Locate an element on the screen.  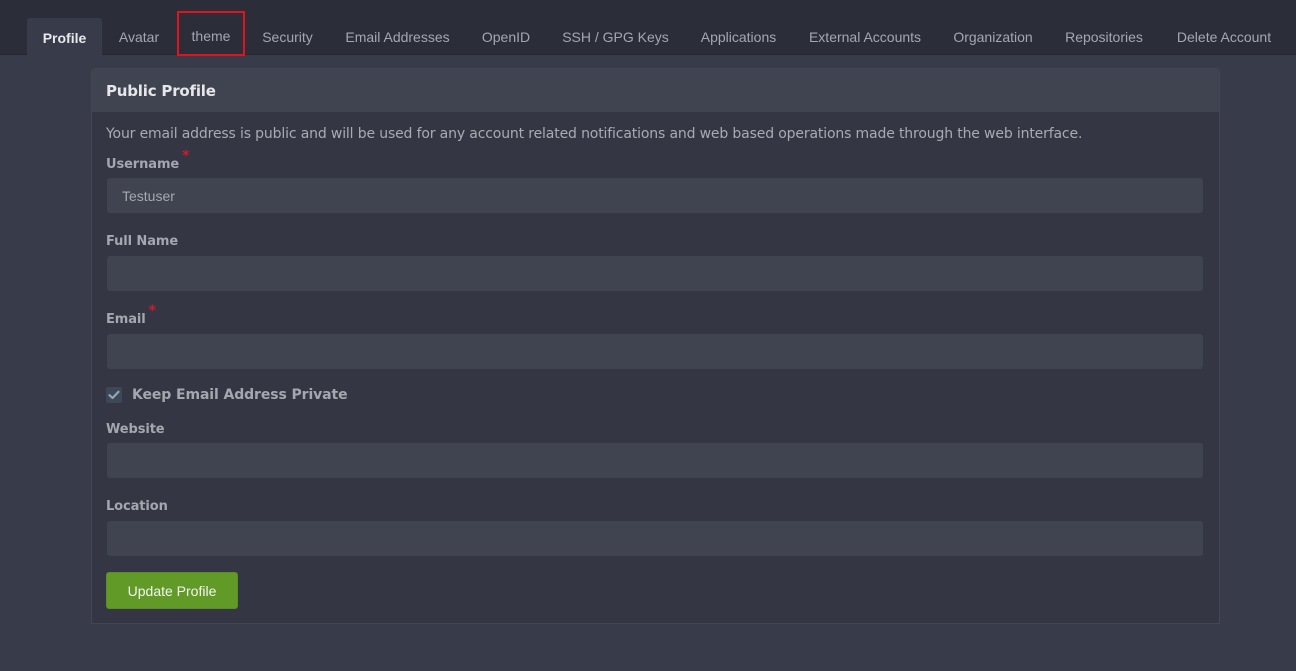
keep-email-private-checkbox is located at coordinates (114, 395).